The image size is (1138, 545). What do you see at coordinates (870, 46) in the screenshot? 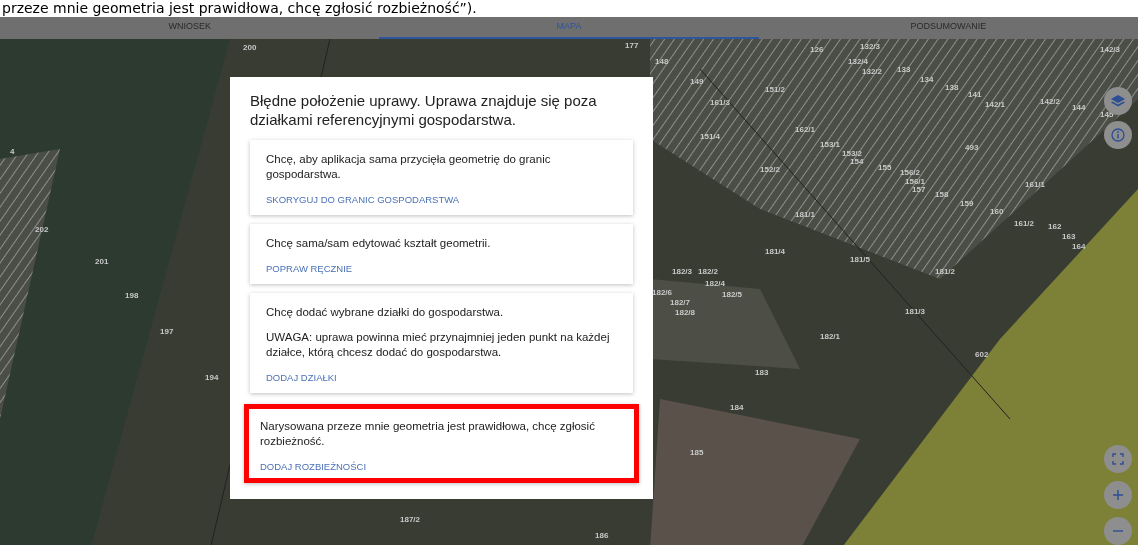
I see `parcel-label: 132/3` at bounding box center [870, 46].